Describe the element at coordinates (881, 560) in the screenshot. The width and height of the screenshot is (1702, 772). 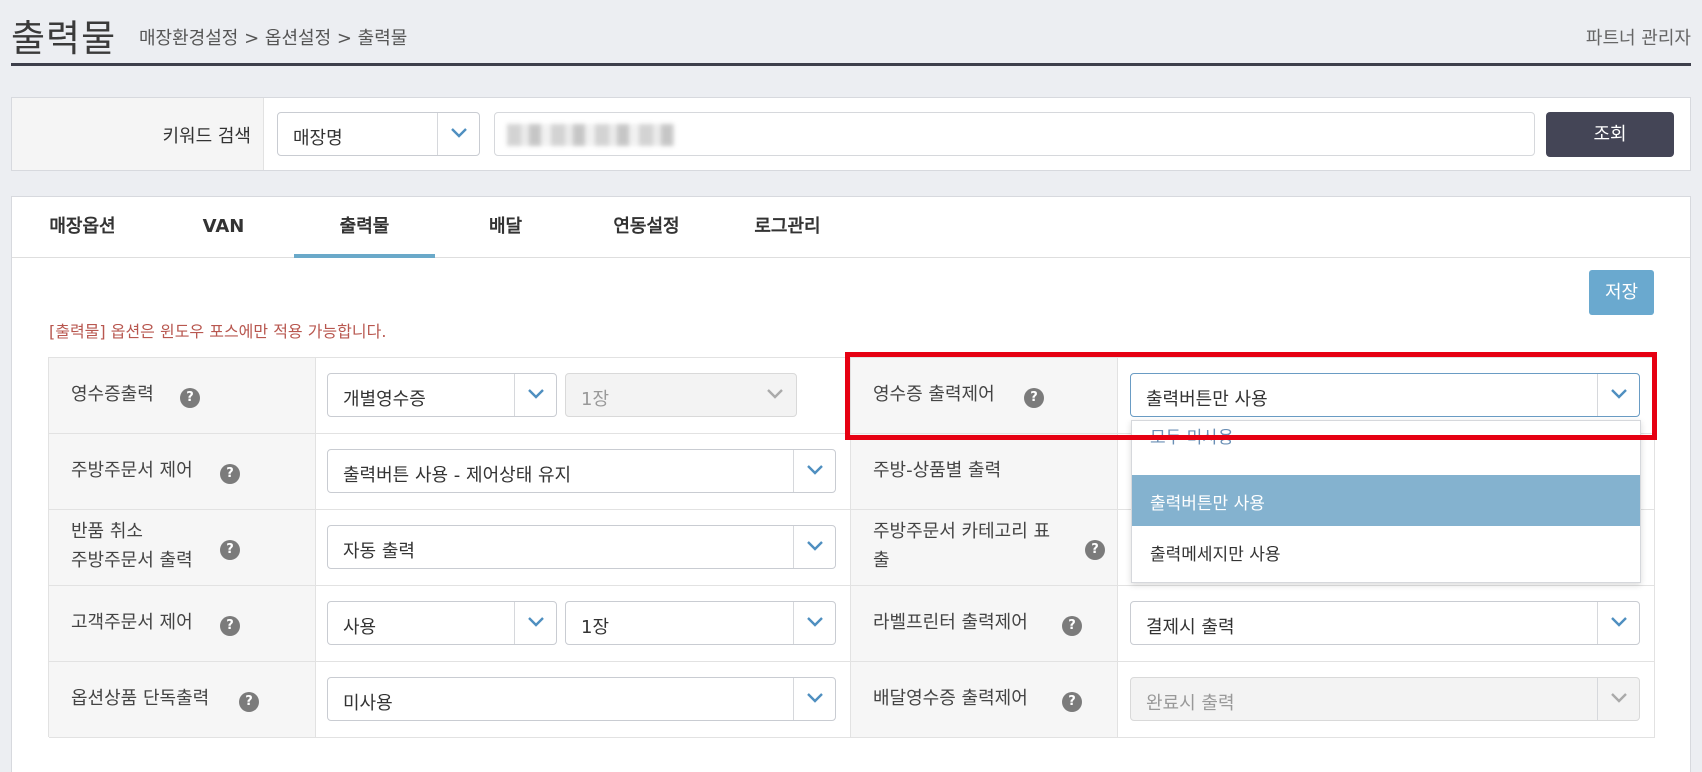
I see `option-label-line2: 출` at that location.